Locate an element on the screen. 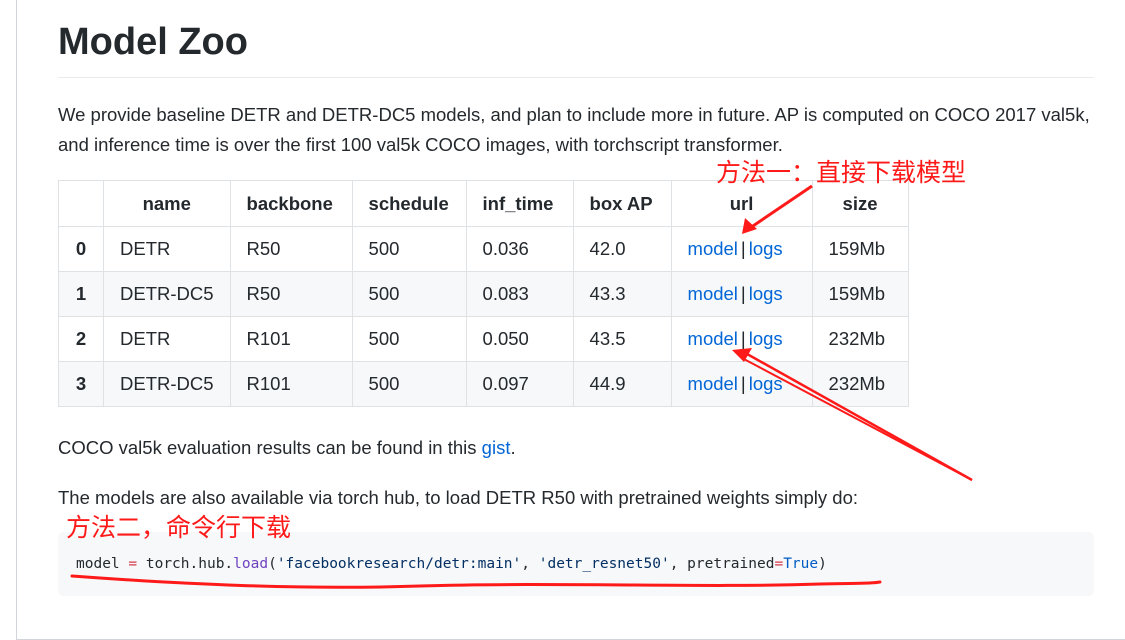  code-string-model: 'detr_resnet50' is located at coordinates (604, 564).